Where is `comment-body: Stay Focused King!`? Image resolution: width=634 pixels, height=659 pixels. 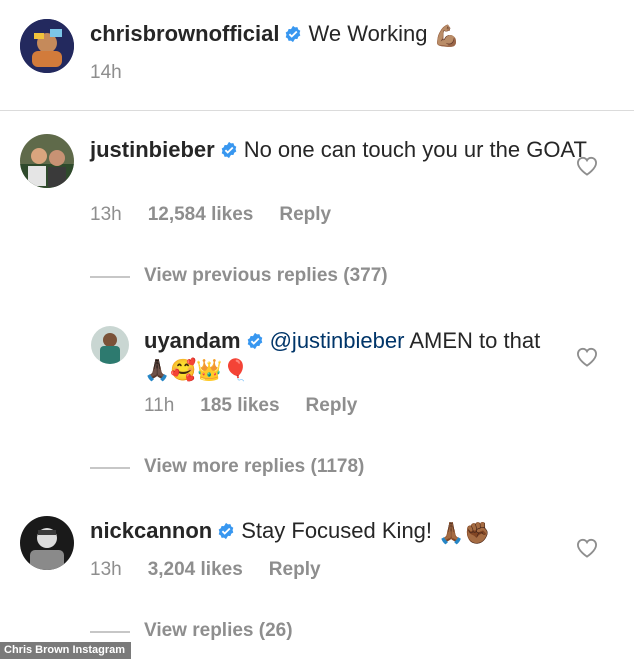
comment-body: Stay Focused King! is located at coordinates (337, 530).